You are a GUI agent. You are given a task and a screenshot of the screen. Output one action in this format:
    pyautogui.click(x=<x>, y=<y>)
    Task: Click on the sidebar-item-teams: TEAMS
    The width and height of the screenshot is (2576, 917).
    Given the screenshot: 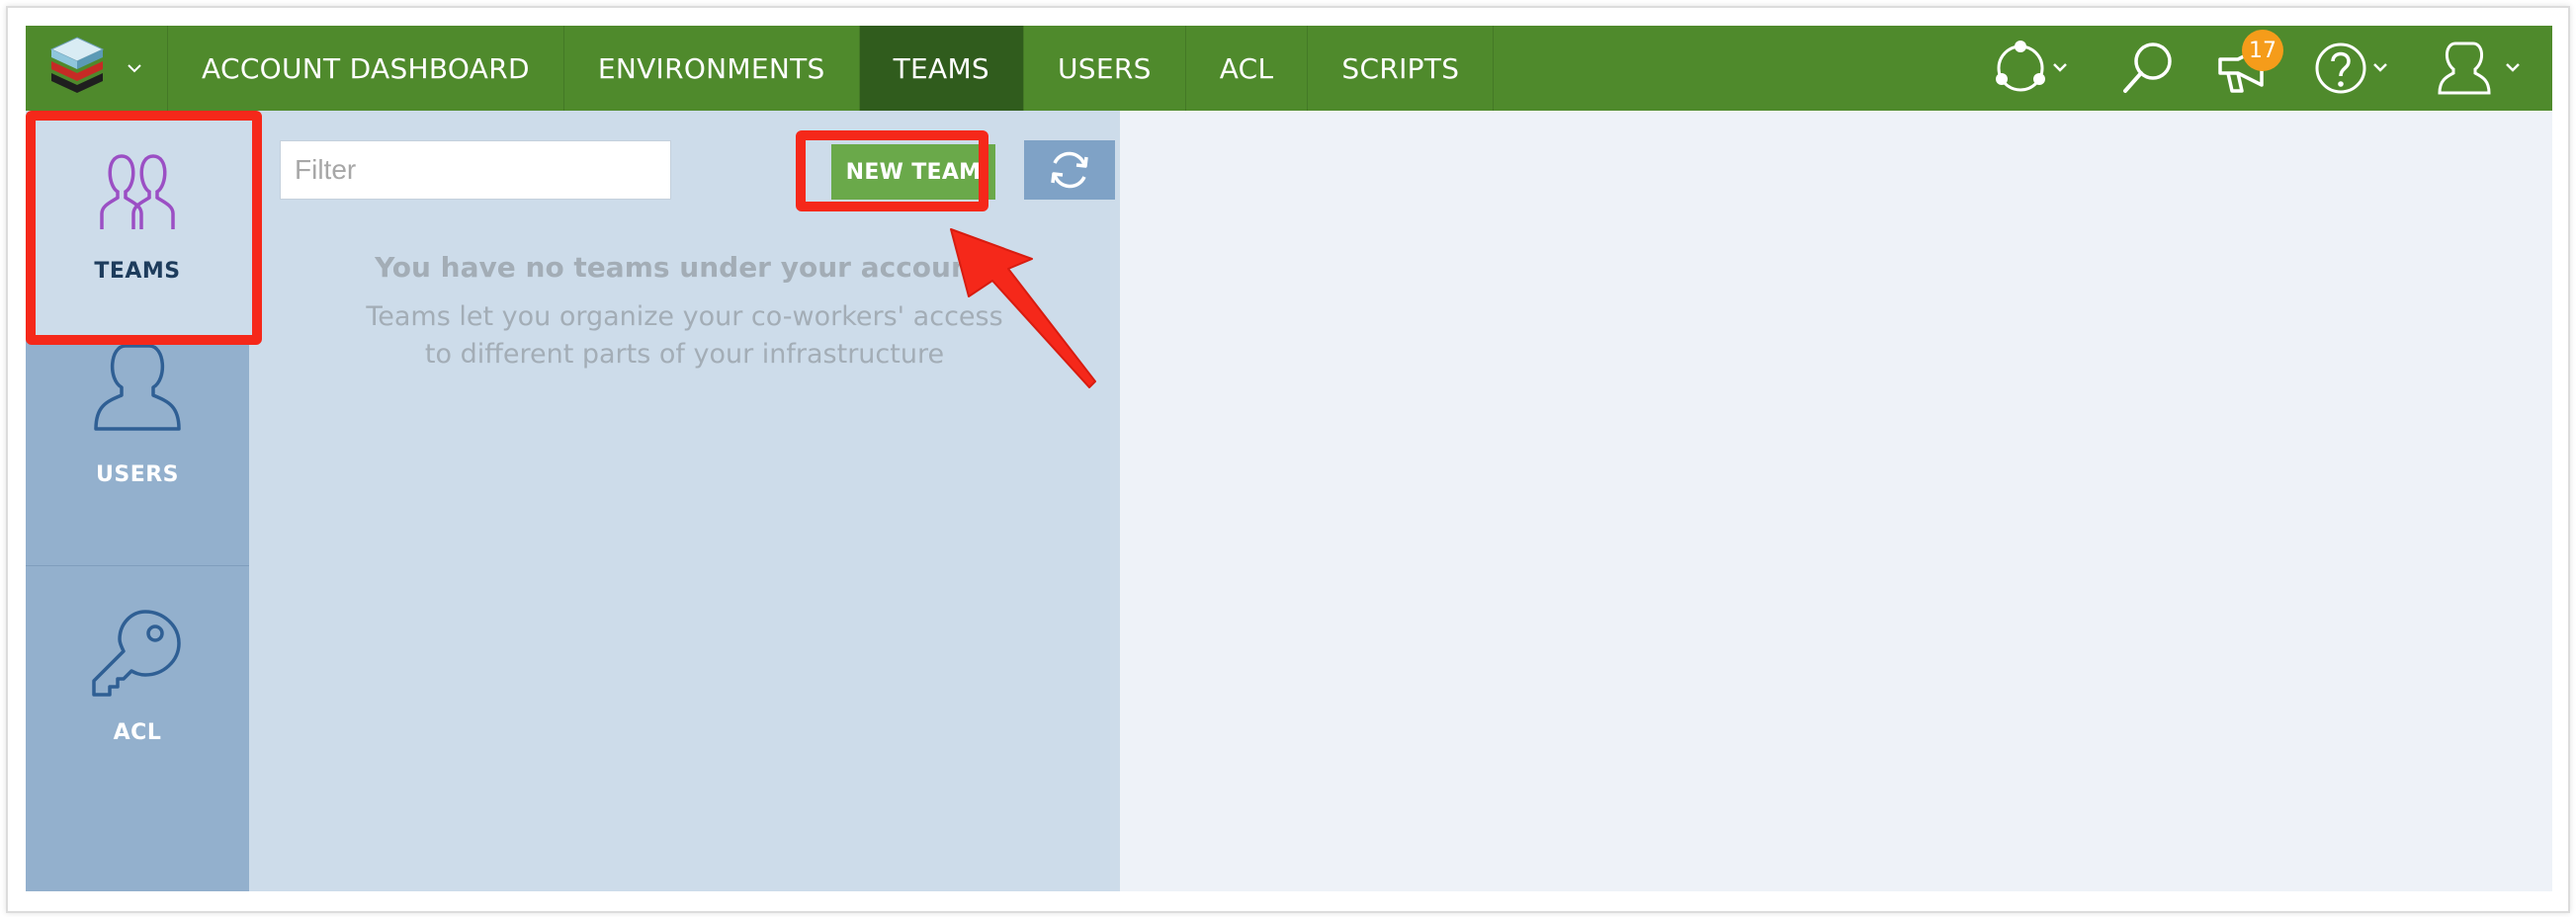 What is the action you would take?
    pyautogui.click(x=137, y=224)
    